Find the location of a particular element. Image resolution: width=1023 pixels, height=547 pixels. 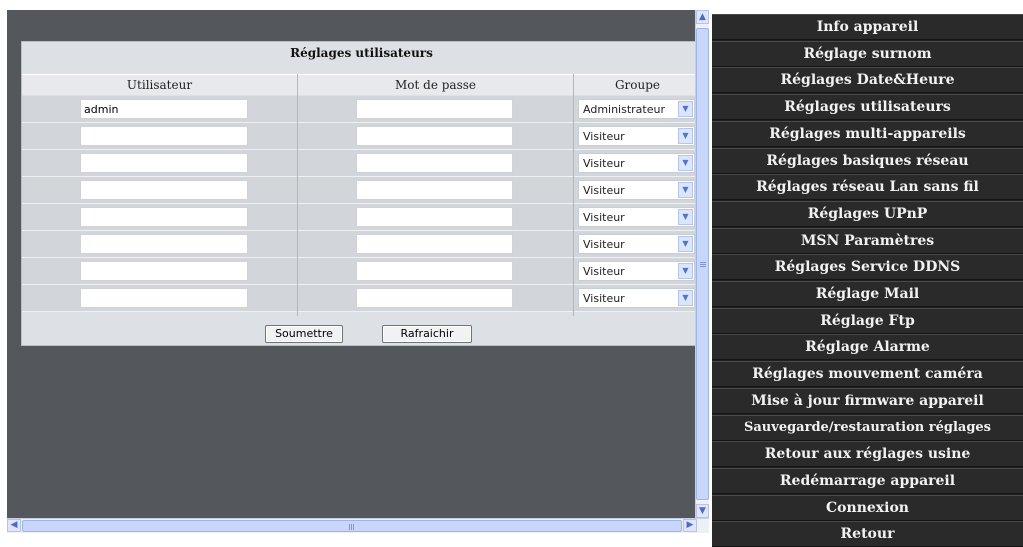

refresh-button: Rafraichir is located at coordinates (427, 334).